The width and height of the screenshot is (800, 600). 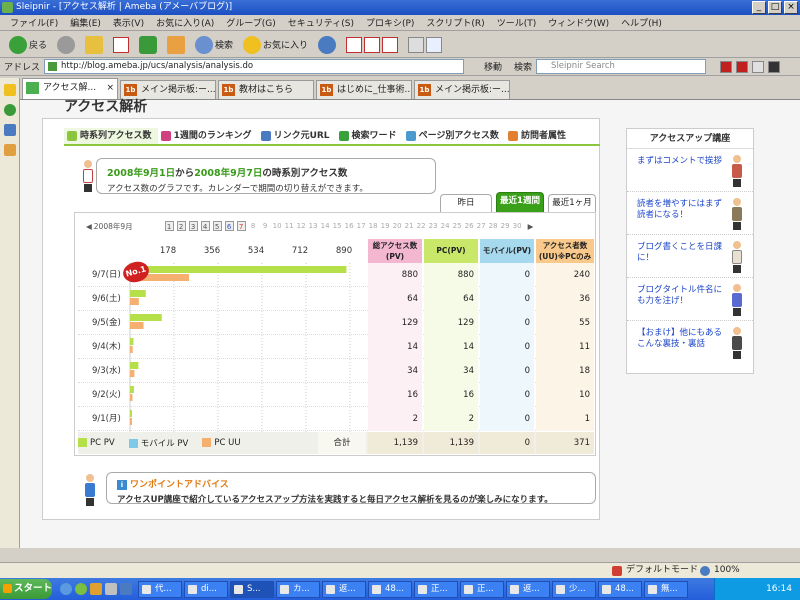 I want to click on period-yesterday: 昨日, so click(x=466, y=203).